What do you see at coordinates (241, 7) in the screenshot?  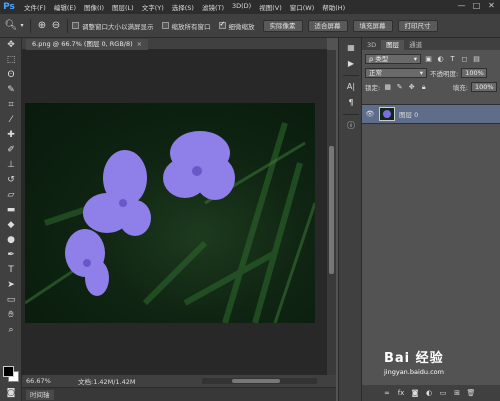 I see `menu-3d: 3D(D)` at bounding box center [241, 7].